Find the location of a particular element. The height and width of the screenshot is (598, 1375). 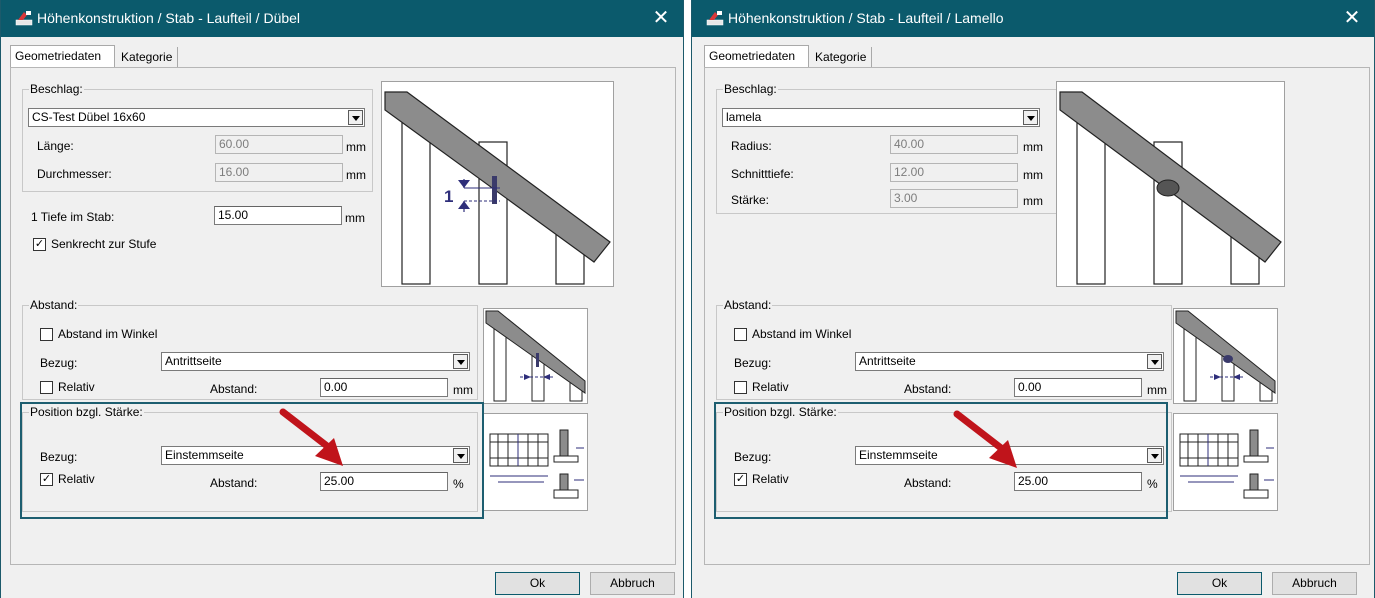

staerke-field: 3.00 is located at coordinates (954, 198).